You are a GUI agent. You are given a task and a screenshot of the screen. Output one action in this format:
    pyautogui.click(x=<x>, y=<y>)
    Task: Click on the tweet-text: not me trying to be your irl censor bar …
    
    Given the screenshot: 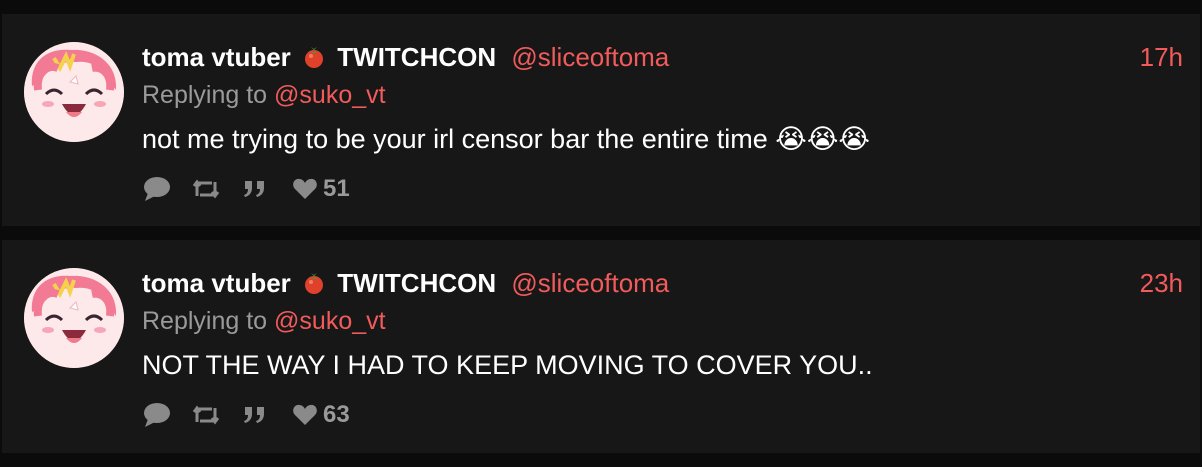 What is the action you would take?
    pyautogui.click(x=506, y=139)
    